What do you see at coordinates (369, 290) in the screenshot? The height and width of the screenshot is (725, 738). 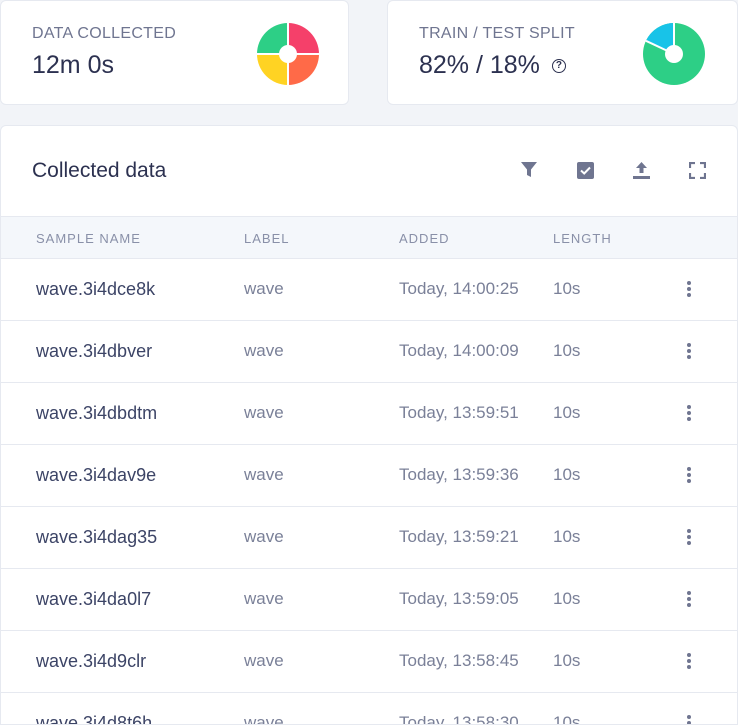 I see `table-row: wave.3i4dce8k wave Today, 14:00:25 10s` at bounding box center [369, 290].